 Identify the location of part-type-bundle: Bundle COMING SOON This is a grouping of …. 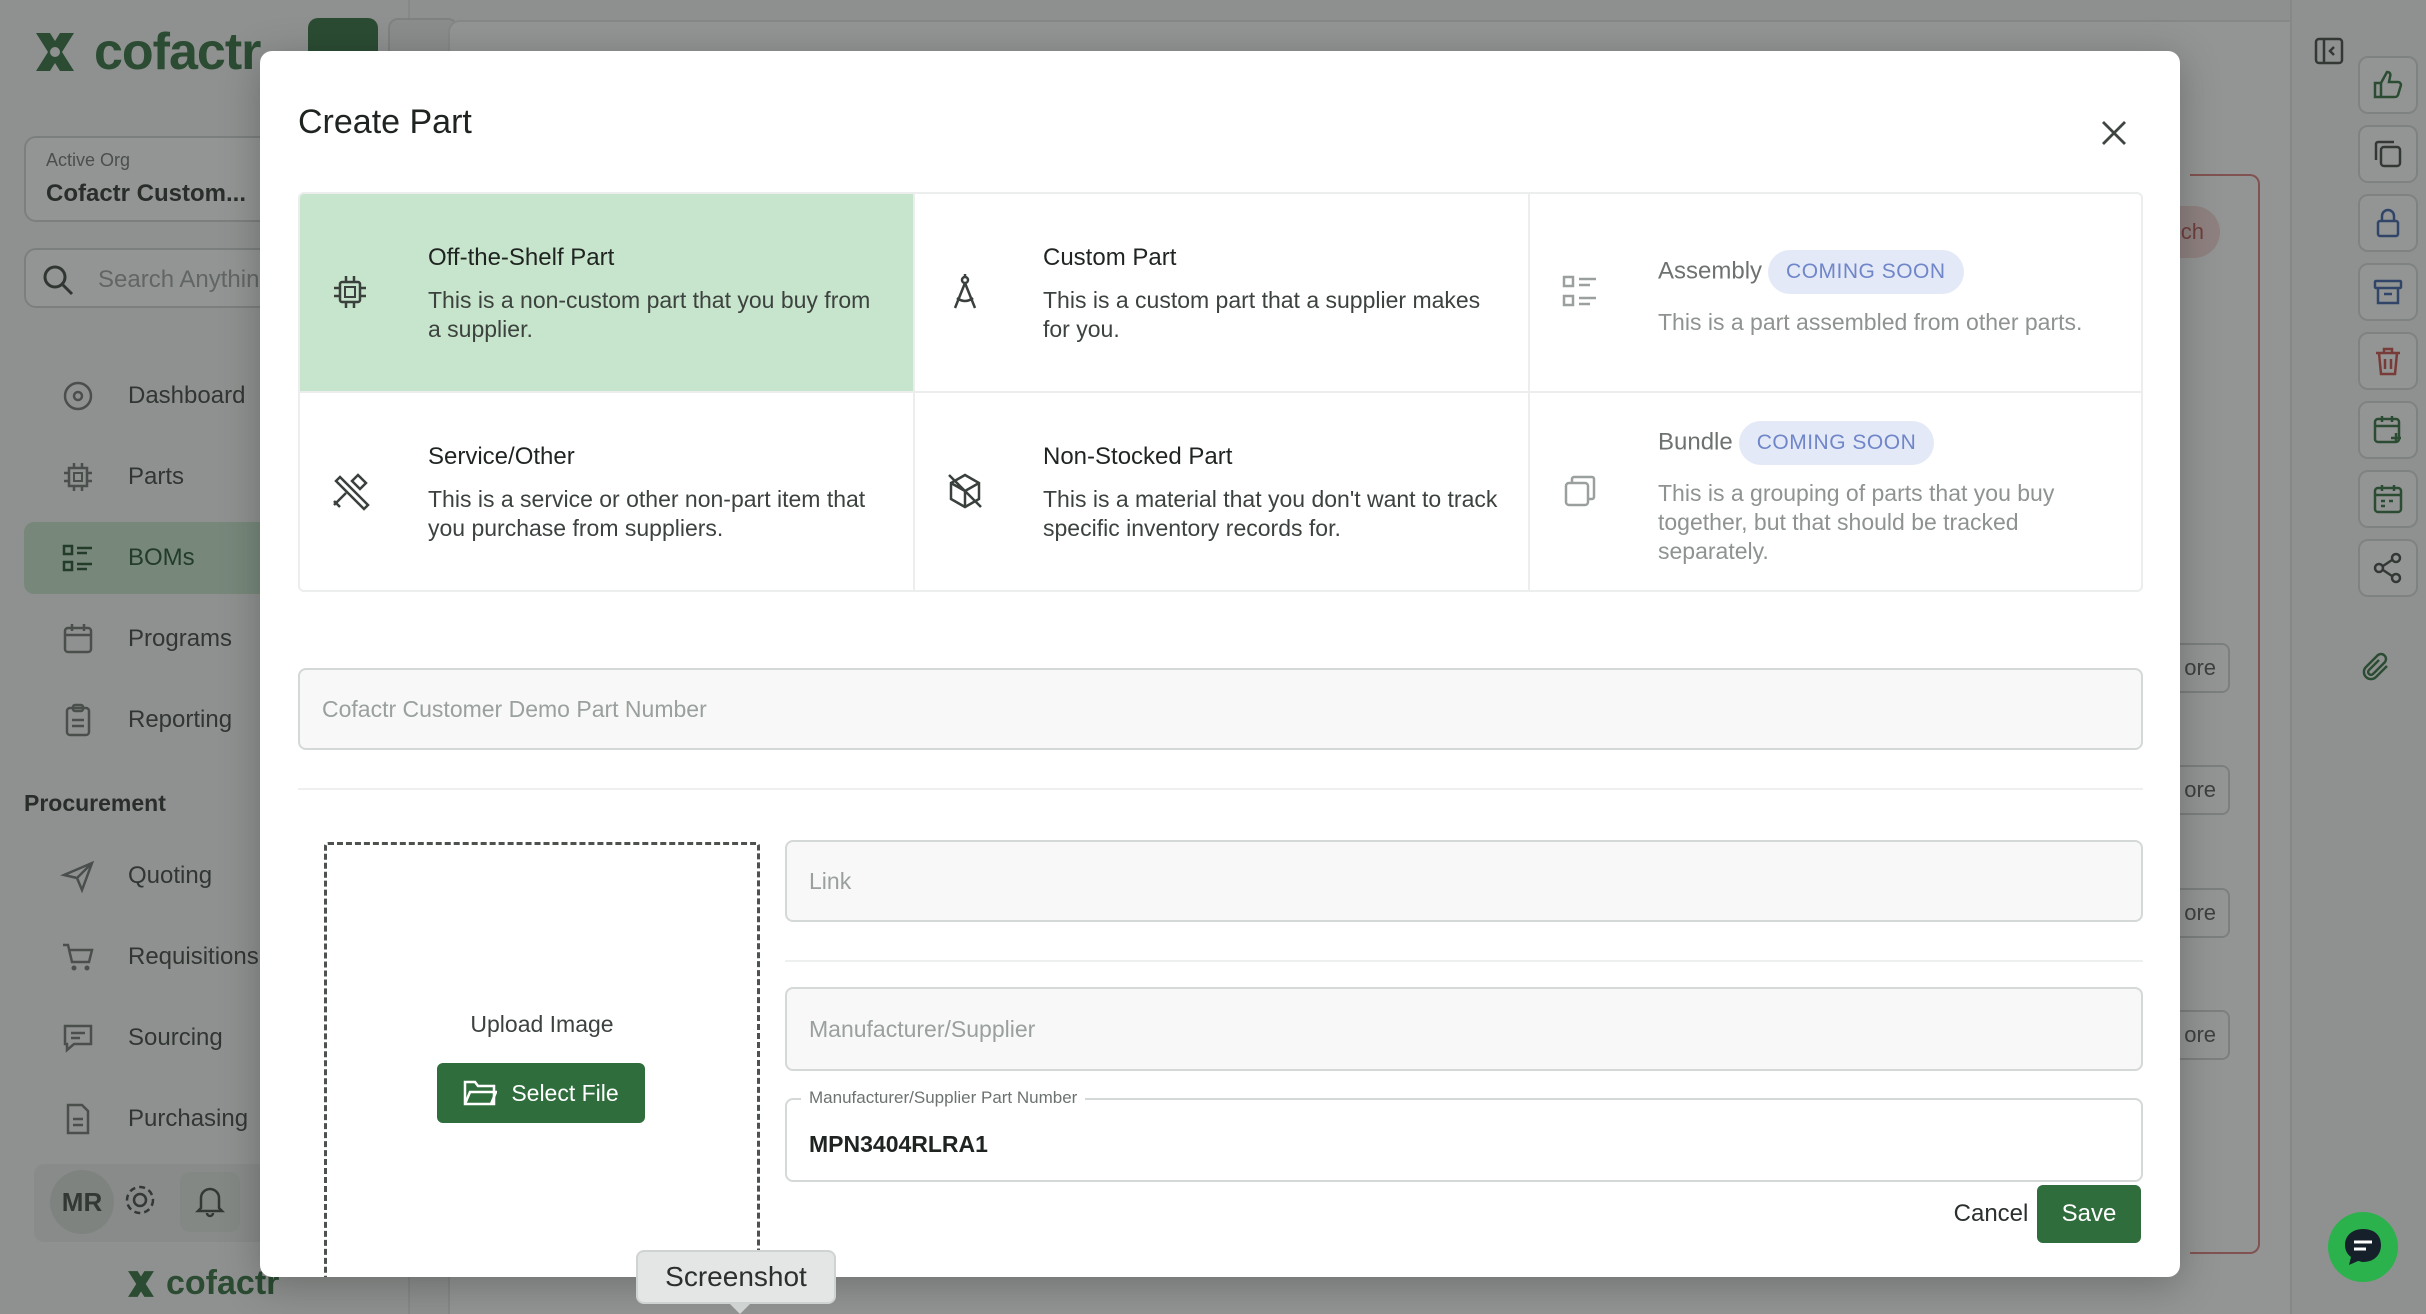
(1835, 491).